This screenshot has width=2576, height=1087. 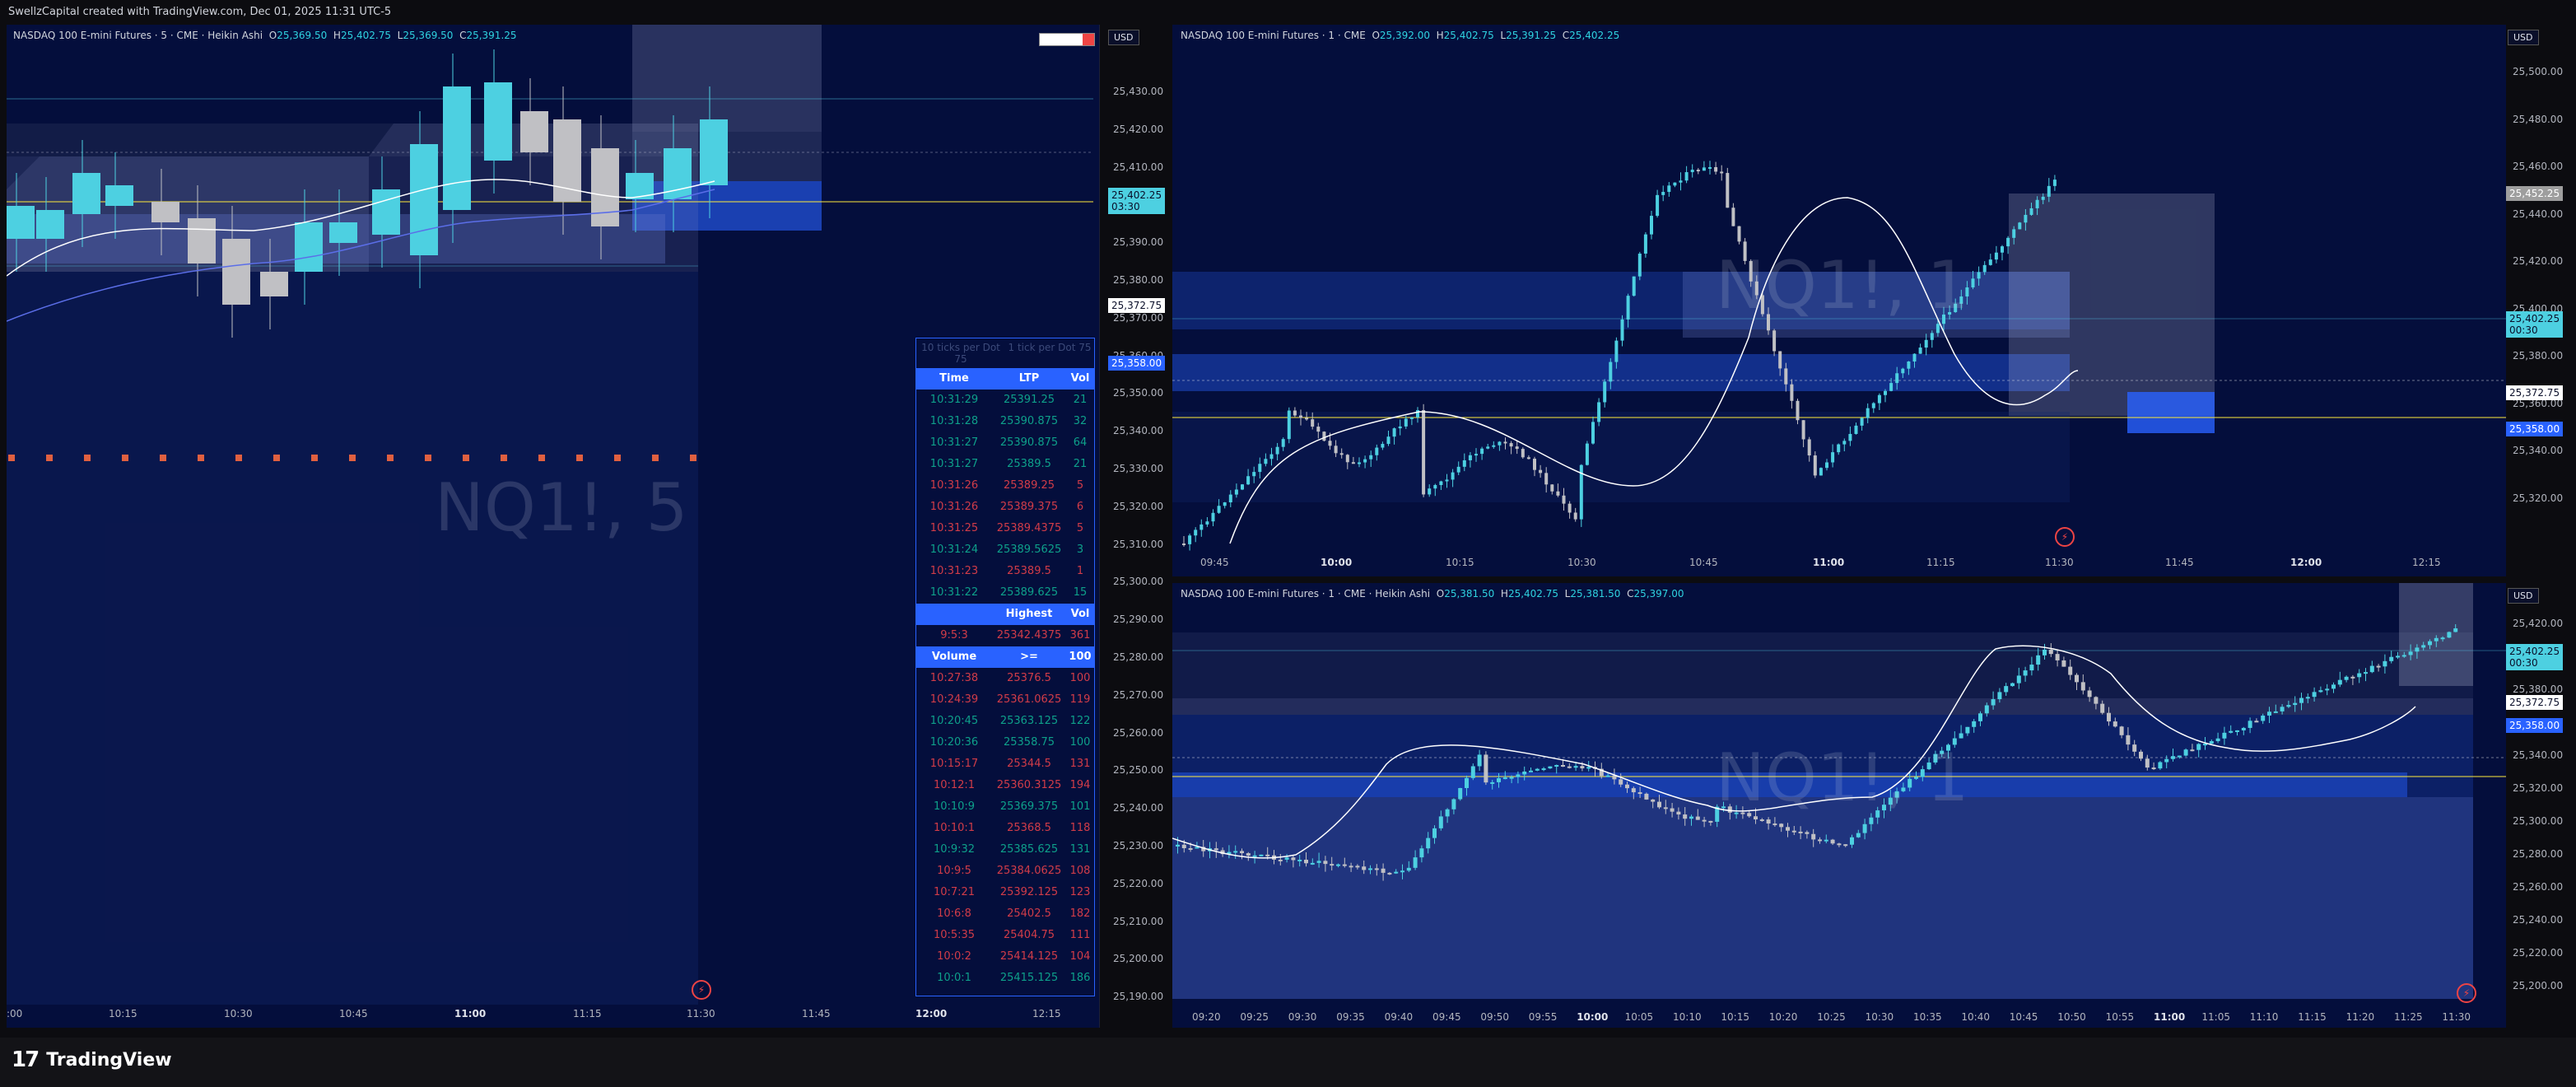 I want to click on cell-ltp: 25344.5, so click(x=1029, y=764).